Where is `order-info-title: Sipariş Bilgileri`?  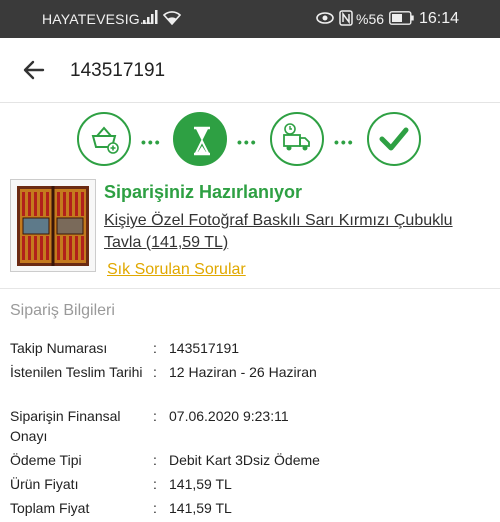 order-info-title: Sipariş Bilgileri is located at coordinates (62, 310).